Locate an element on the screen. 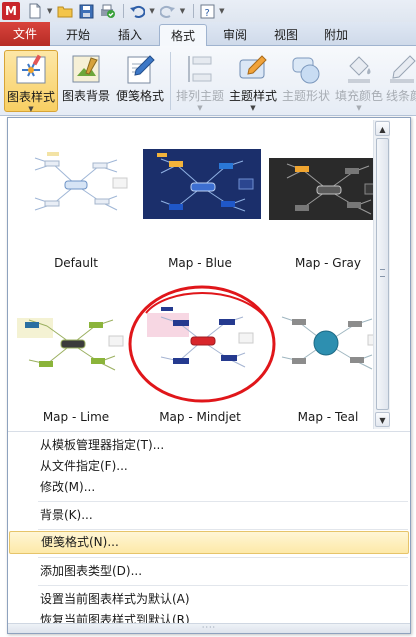 This screenshot has height=637, width=416. quick-access-toolbar: M ▼ ▼ ▼ ? ▼ is located at coordinates (208, 11).